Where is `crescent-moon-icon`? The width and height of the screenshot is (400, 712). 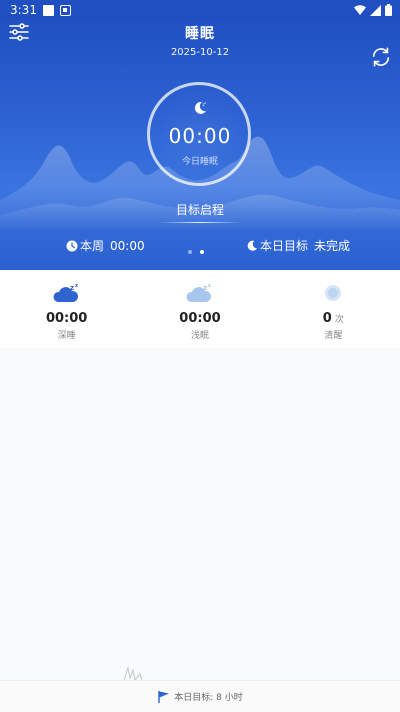
crescent-moon-icon is located at coordinates (252, 245).